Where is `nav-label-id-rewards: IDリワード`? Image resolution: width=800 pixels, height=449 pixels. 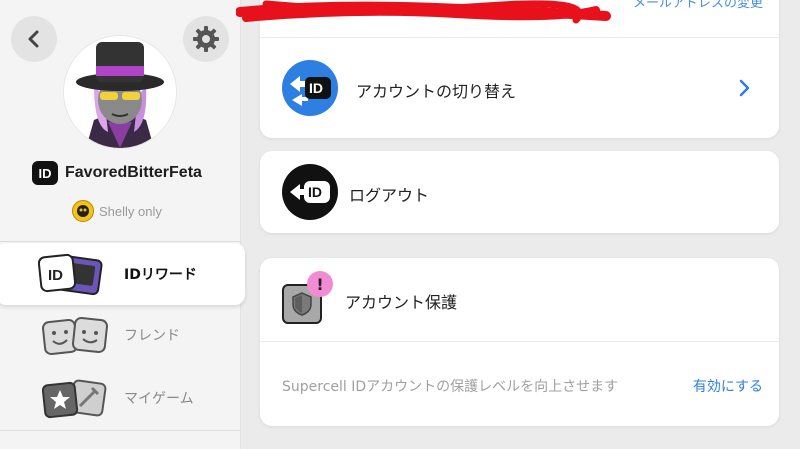 nav-label-id-rewards: IDリワード is located at coordinates (160, 275).